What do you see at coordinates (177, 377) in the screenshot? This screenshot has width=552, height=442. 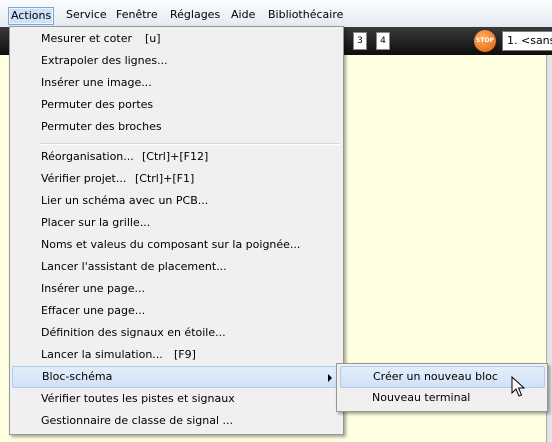 I see `menu-item-bloc-schema: Bloc-schéma` at bounding box center [177, 377].